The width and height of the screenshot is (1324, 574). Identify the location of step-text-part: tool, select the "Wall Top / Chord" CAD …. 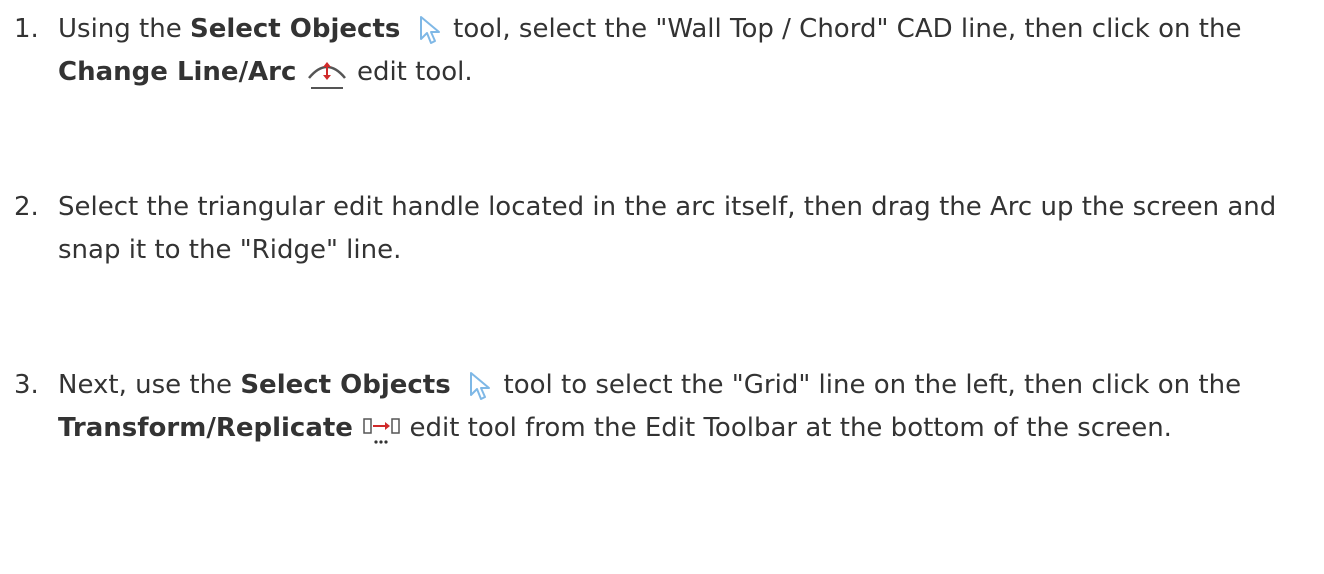
(843, 29).